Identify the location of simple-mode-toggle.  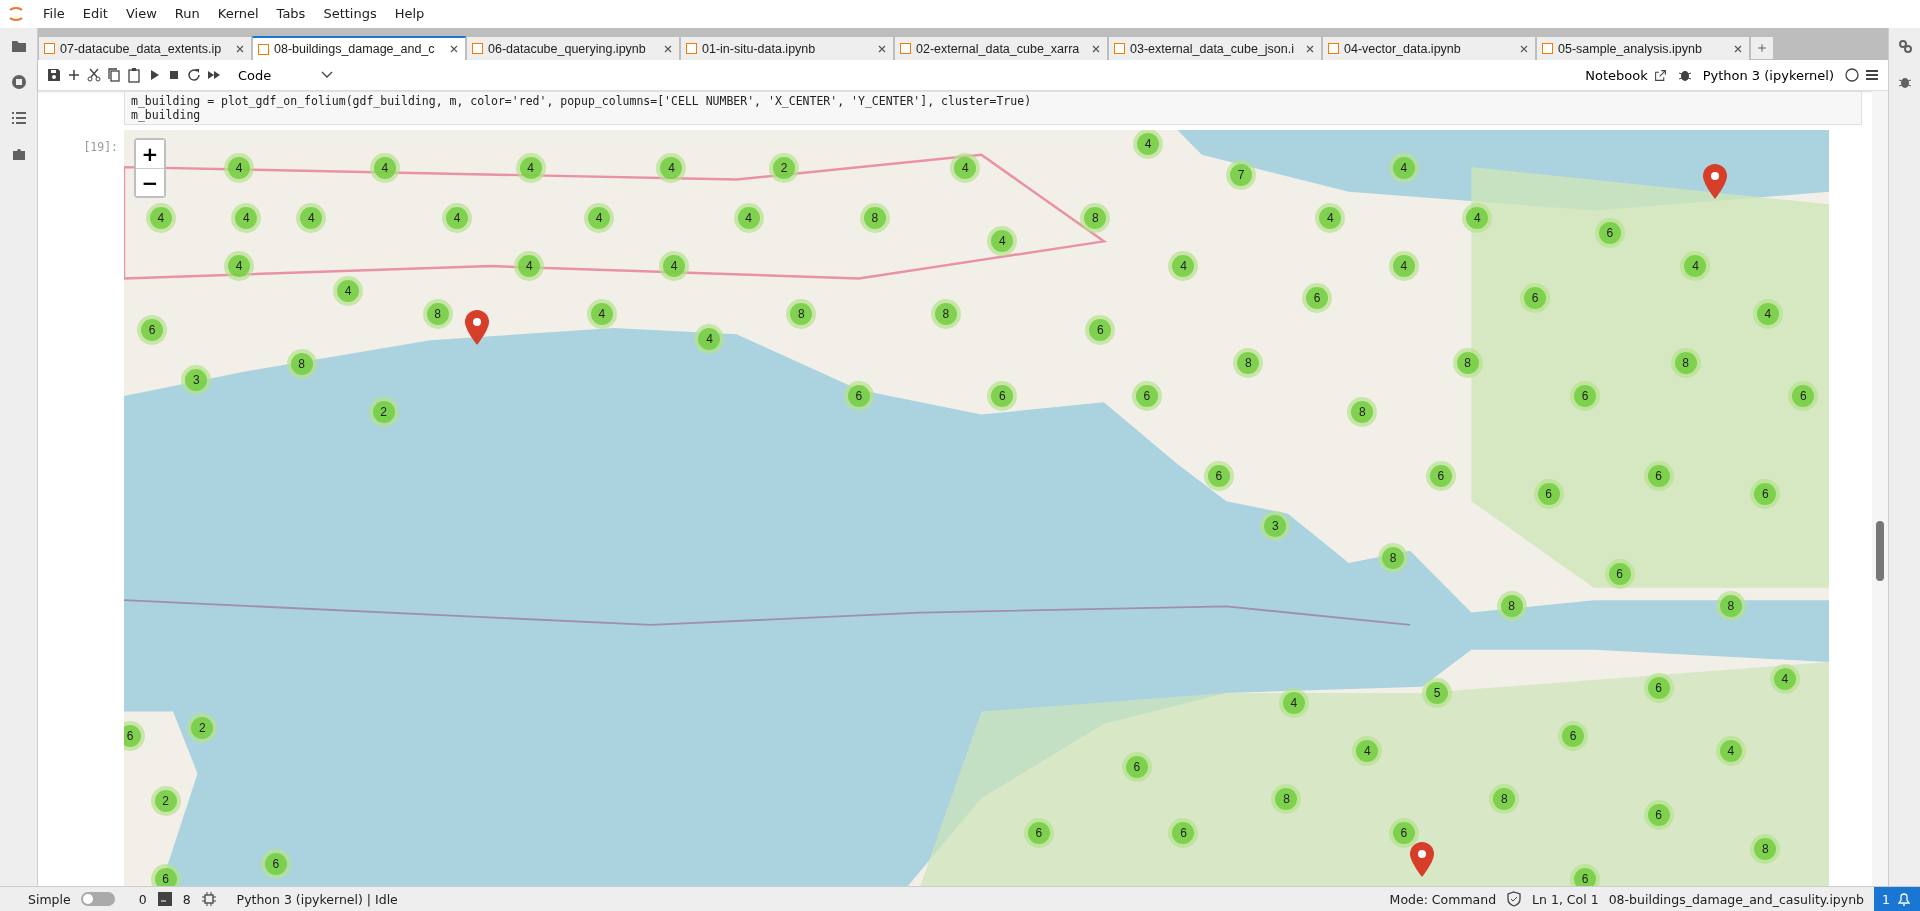
(97, 899).